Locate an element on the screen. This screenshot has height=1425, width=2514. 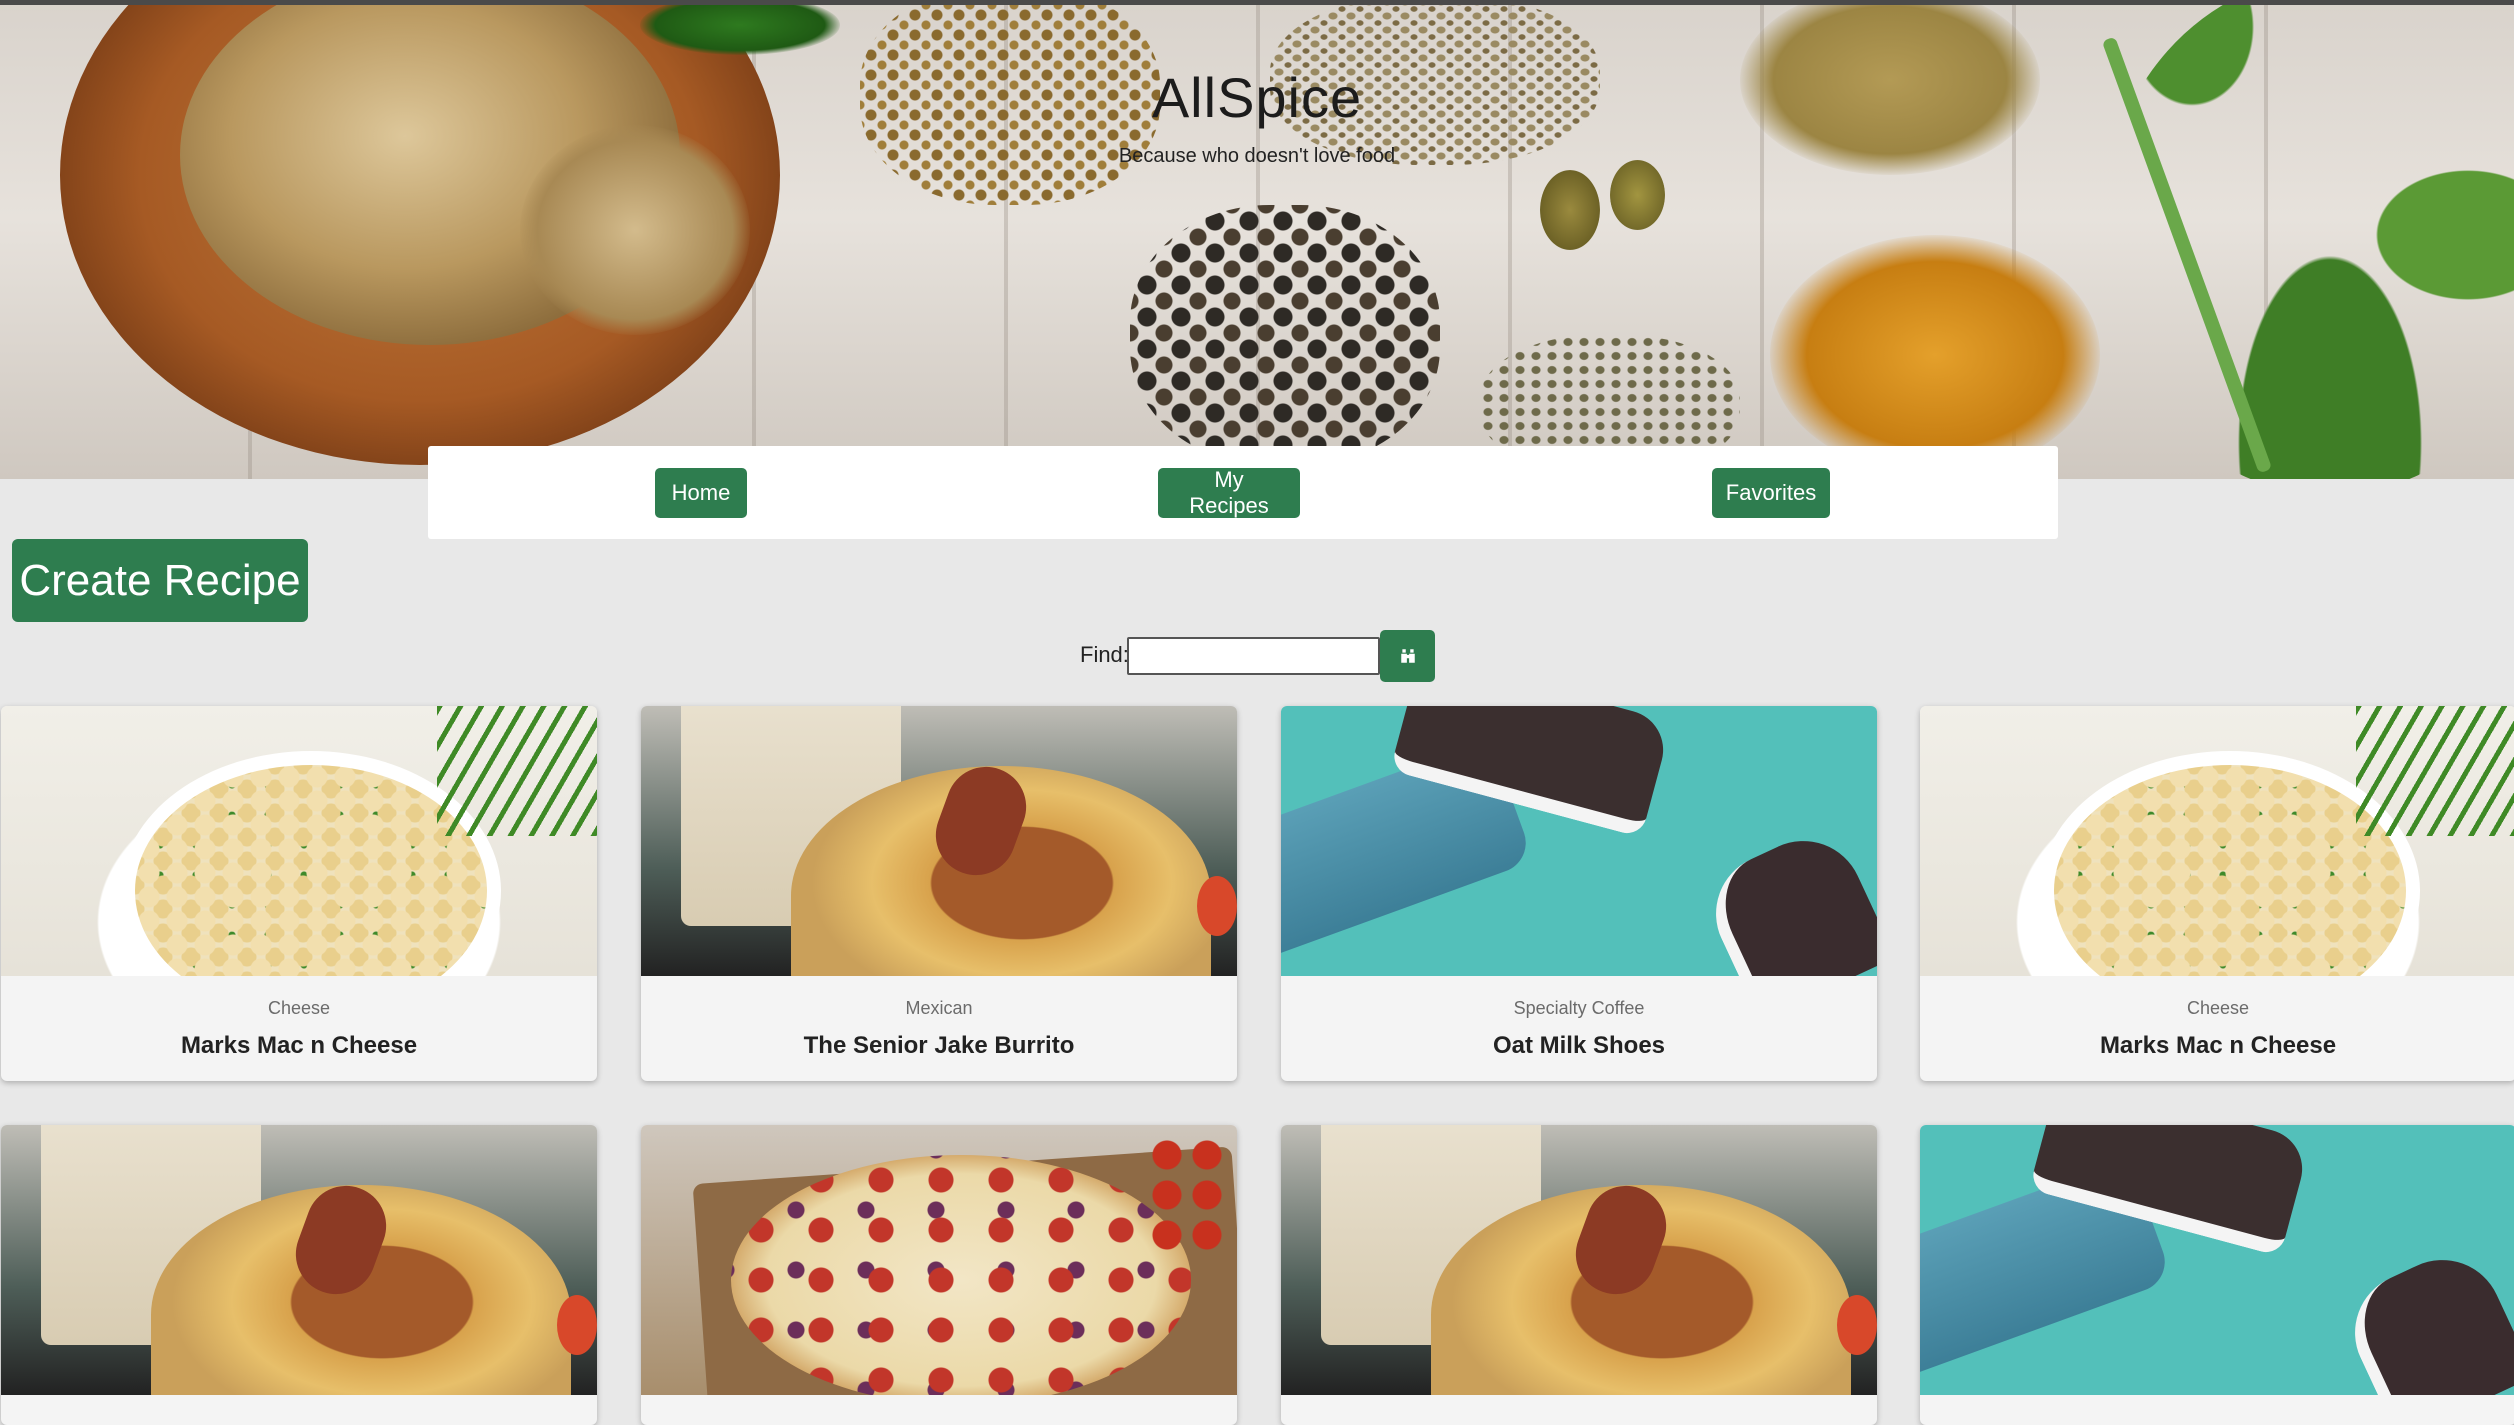
nav-my-recipes-button: My Recipes is located at coordinates (1229, 492).